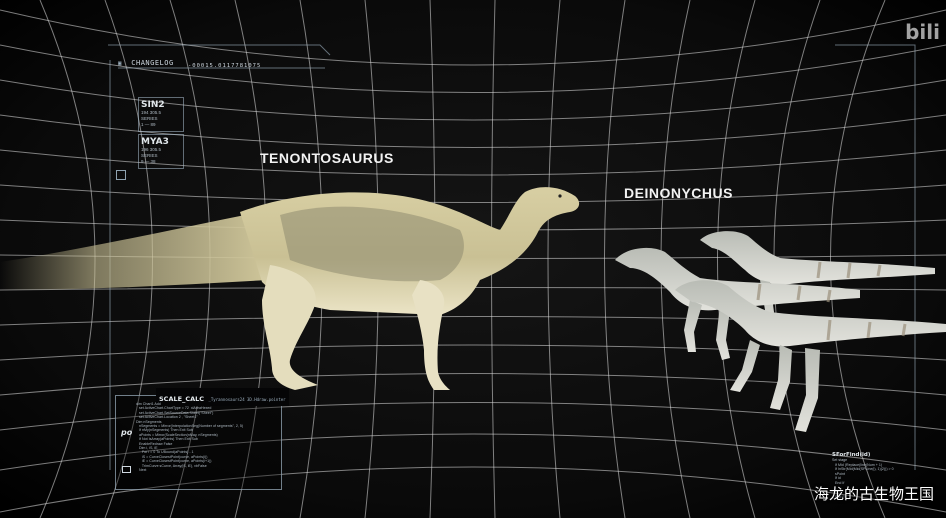 The image size is (946, 518). What do you see at coordinates (126, 469) in the screenshot?
I see `folder-icon` at bounding box center [126, 469].